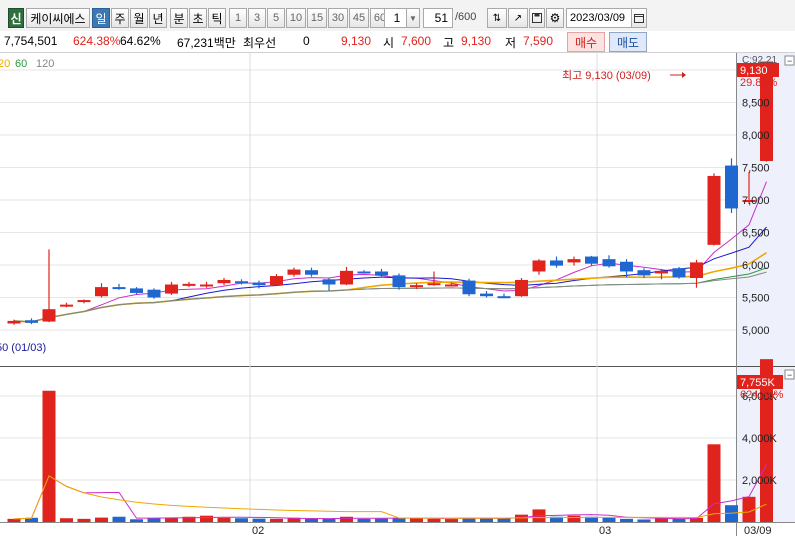 The image size is (795, 536). I want to click on high-label: 고, so click(449, 43).